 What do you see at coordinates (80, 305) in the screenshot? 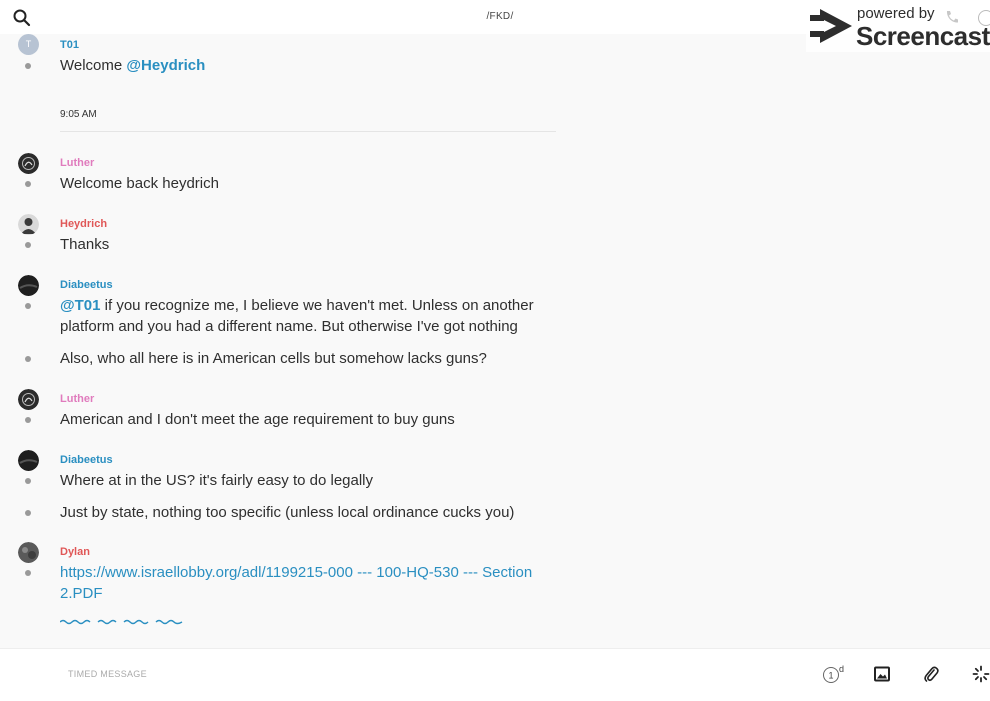
I see `mention: @T01` at bounding box center [80, 305].